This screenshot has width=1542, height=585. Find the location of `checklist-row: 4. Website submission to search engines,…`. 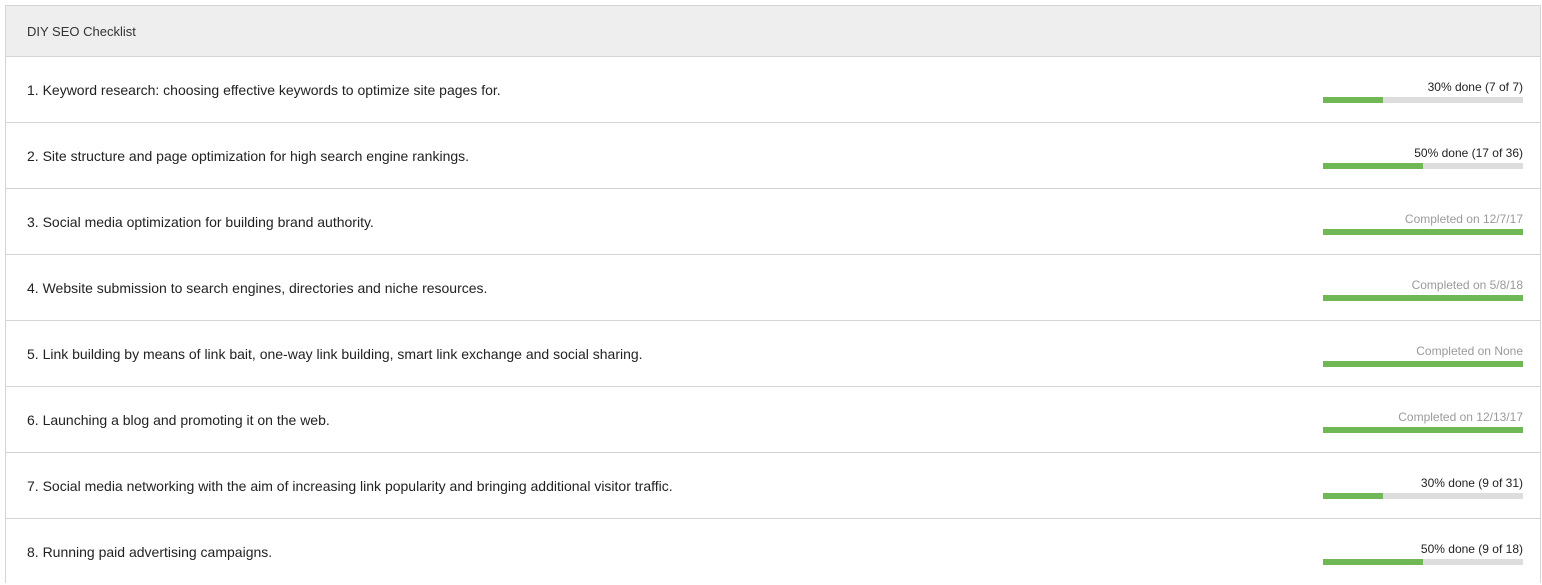

checklist-row: 4. Website submission to search engines,… is located at coordinates (773, 288).